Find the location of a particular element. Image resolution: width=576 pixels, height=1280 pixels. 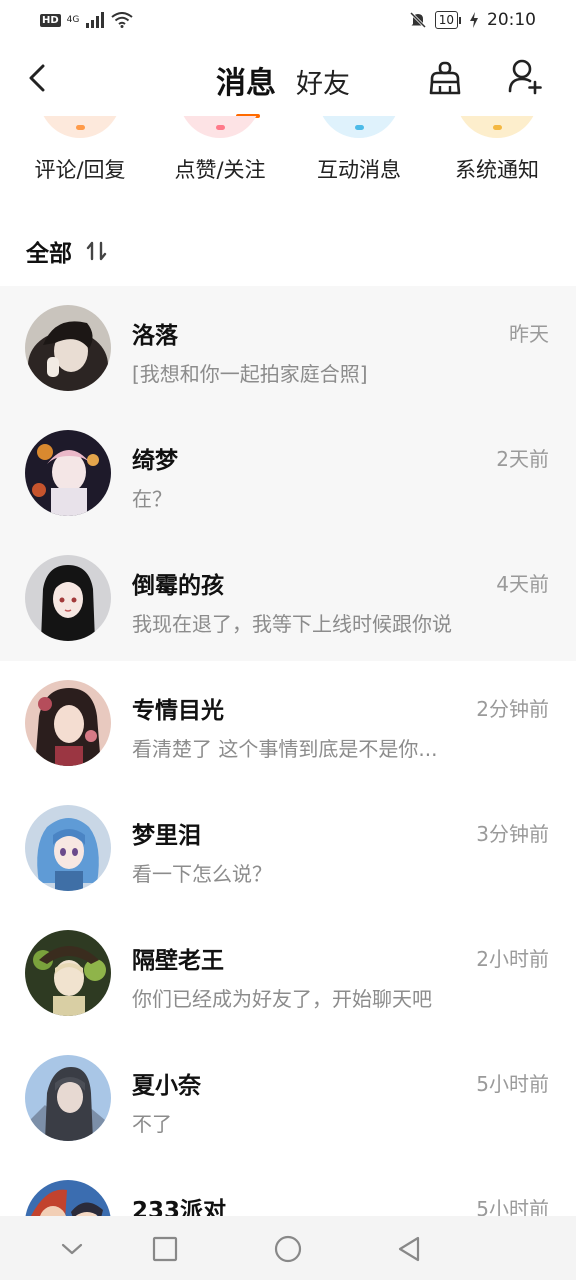

battery-level: 10 is located at coordinates (446, 20).